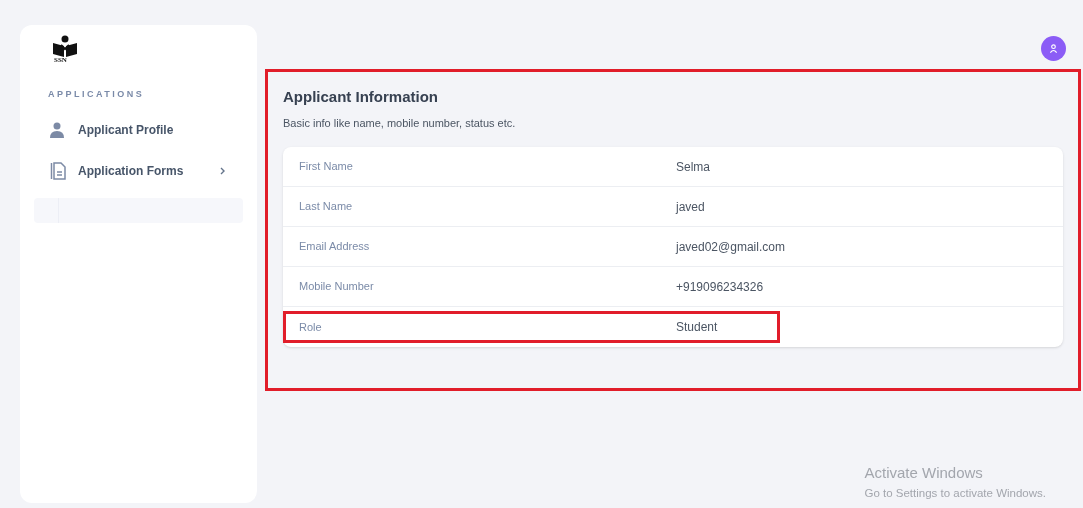 The height and width of the screenshot is (508, 1083). I want to click on sidebar-item: Application Forms, so click(138, 171).